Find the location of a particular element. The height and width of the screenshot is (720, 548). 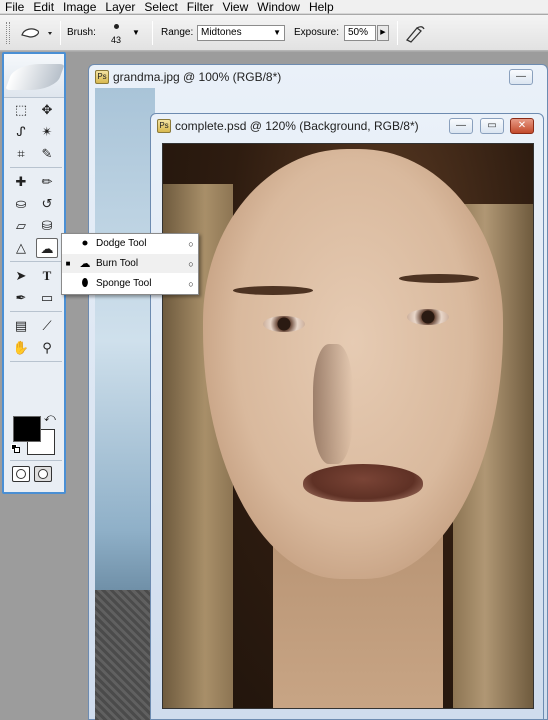

close-icon: ✕ is located at coordinates (522, 125).